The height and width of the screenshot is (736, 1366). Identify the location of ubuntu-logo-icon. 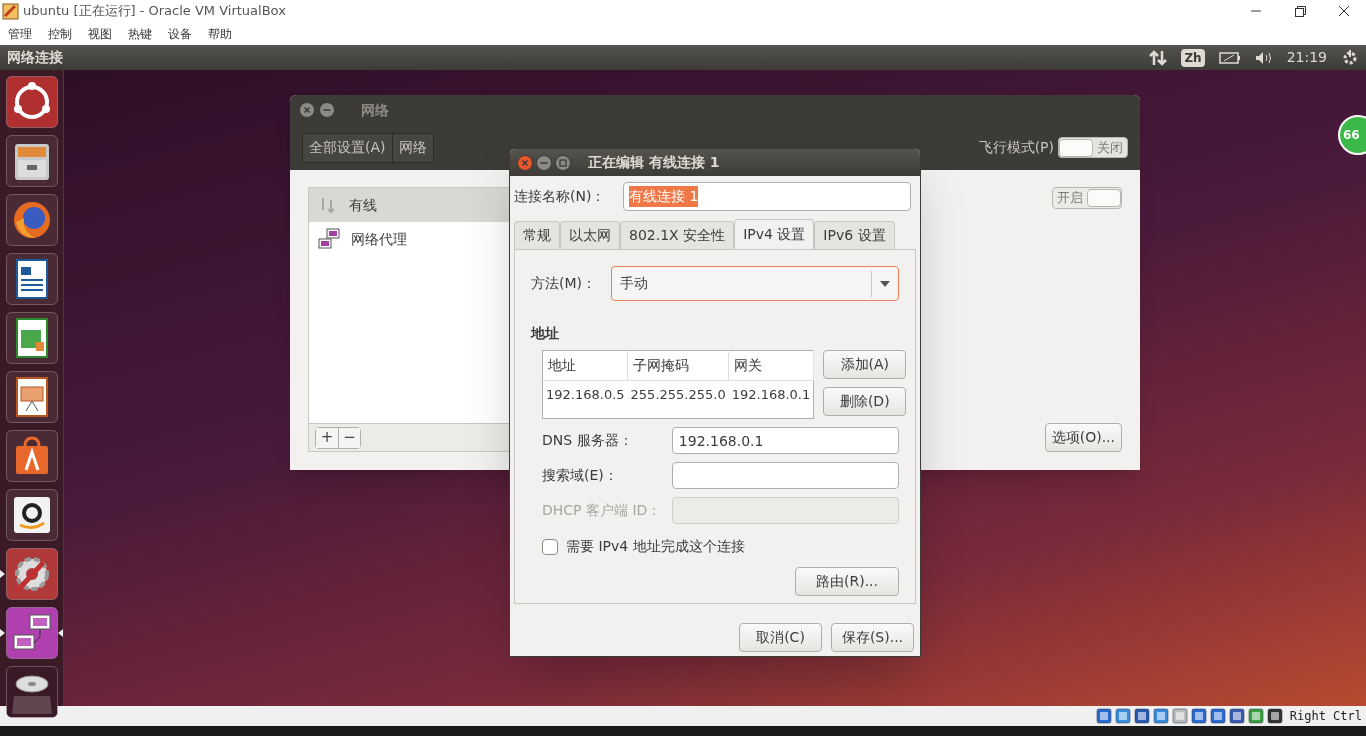
(31, 102).